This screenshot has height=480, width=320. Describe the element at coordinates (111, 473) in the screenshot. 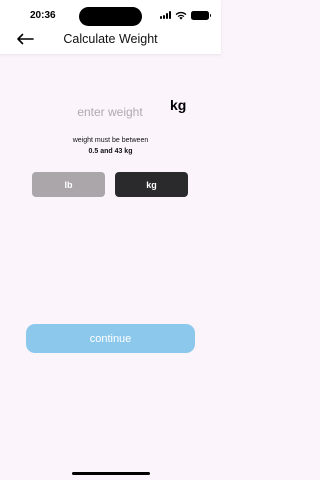

I see `home-indicator` at that location.